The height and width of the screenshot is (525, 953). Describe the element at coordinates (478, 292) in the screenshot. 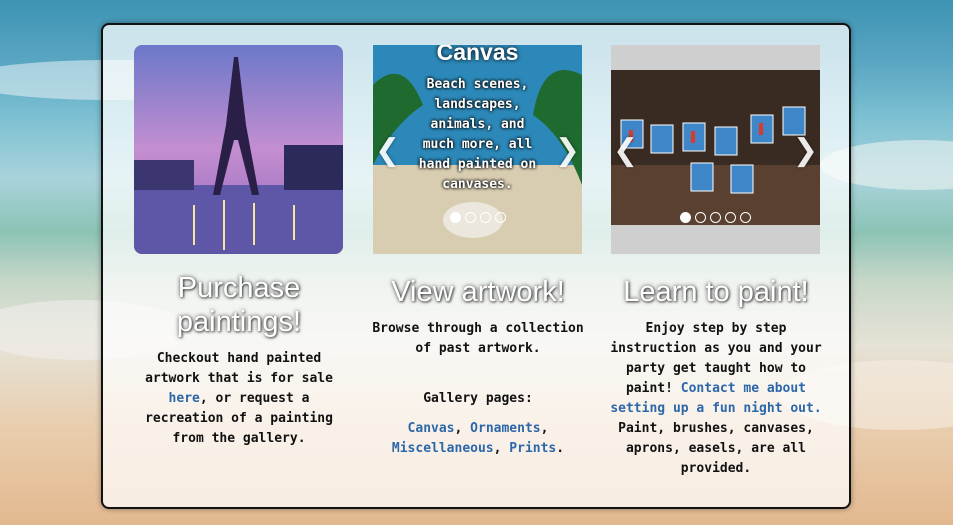

I see `artwork-heading: View artwork!` at that location.